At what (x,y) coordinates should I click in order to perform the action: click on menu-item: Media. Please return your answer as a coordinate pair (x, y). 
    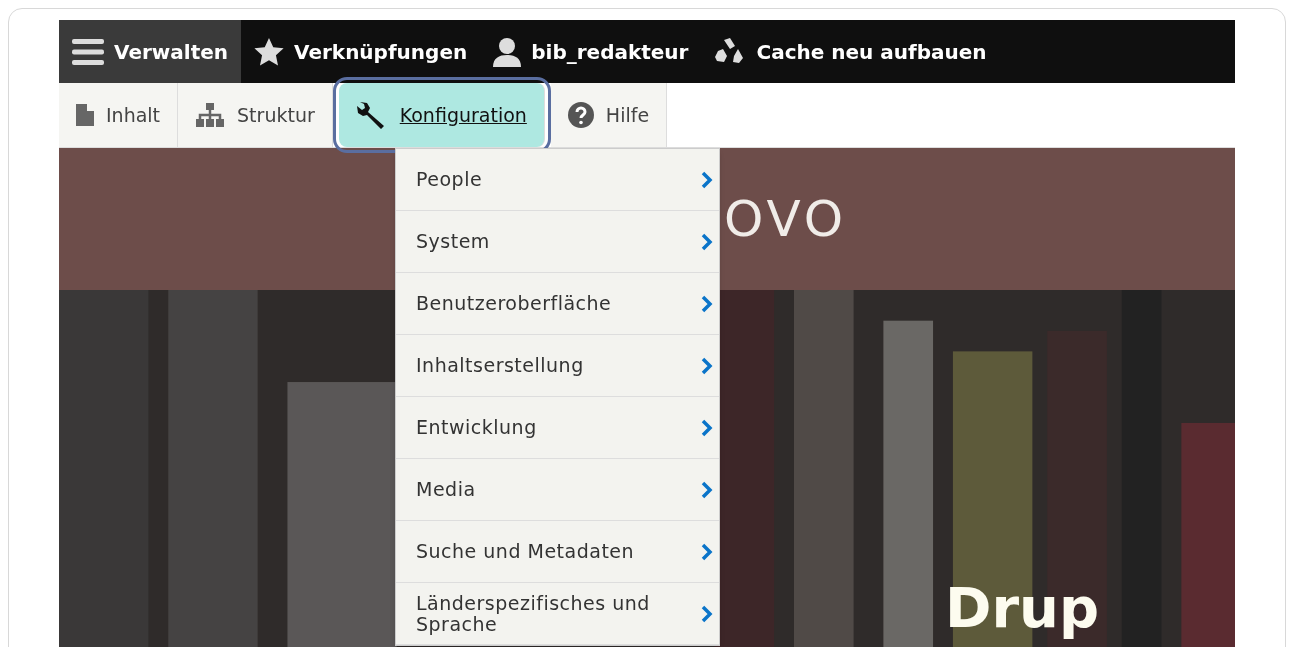
    Looking at the image, I should click on (557, 490).